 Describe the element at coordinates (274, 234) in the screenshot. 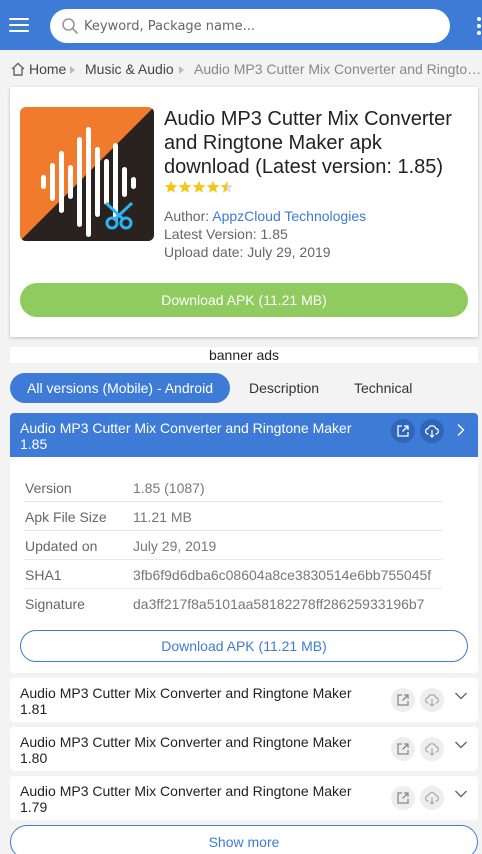

I see `latest-version-value: 1.85` at that location.